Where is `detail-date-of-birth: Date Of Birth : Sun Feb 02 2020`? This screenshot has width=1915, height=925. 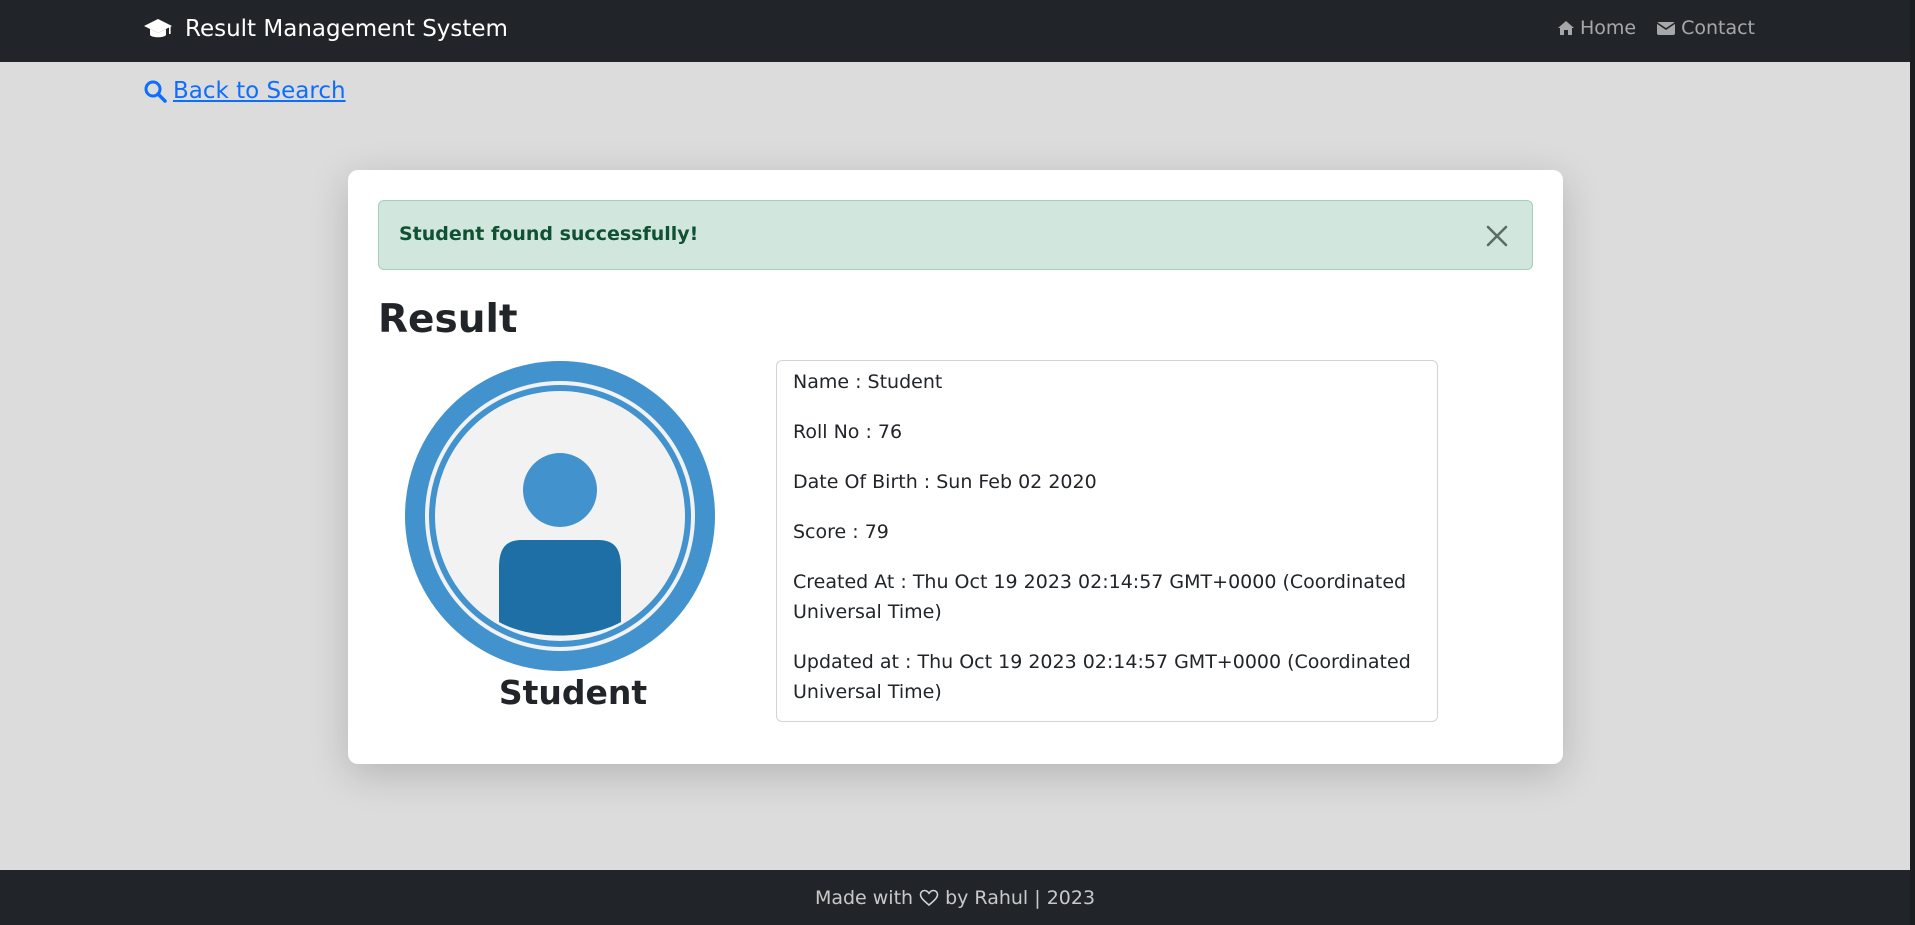 detail-date-of-birth: Date Of Birth : Sun Feb 02 2020 is located at coordinates (945, 482).